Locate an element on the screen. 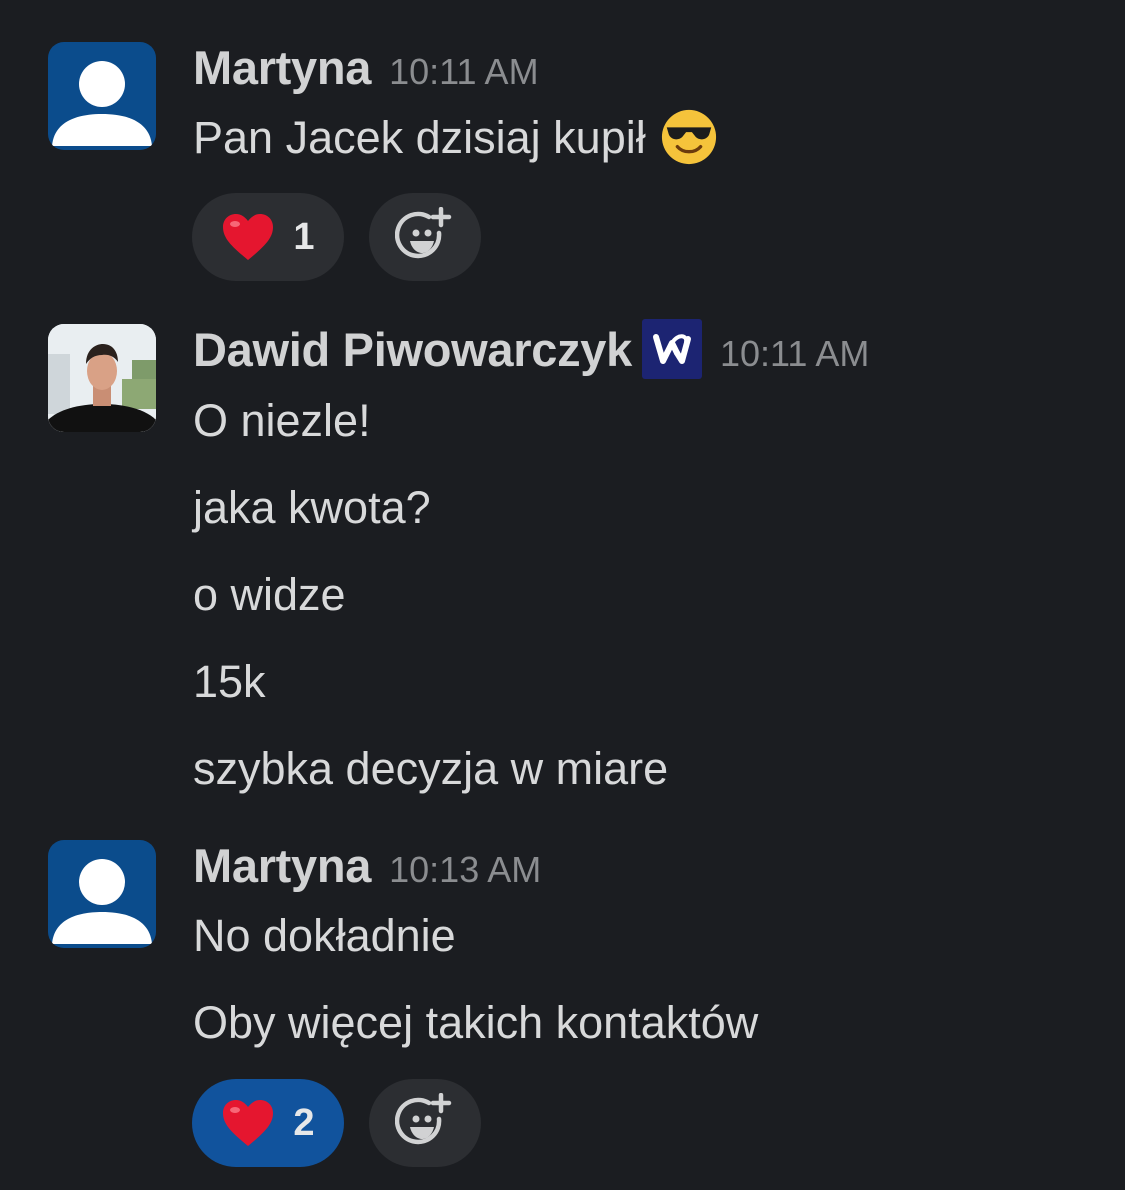 The width and height of the screenshot is (1125, 1190). message-text: Oby więcej takich kontaktów is located at coordinates (476, 1022).